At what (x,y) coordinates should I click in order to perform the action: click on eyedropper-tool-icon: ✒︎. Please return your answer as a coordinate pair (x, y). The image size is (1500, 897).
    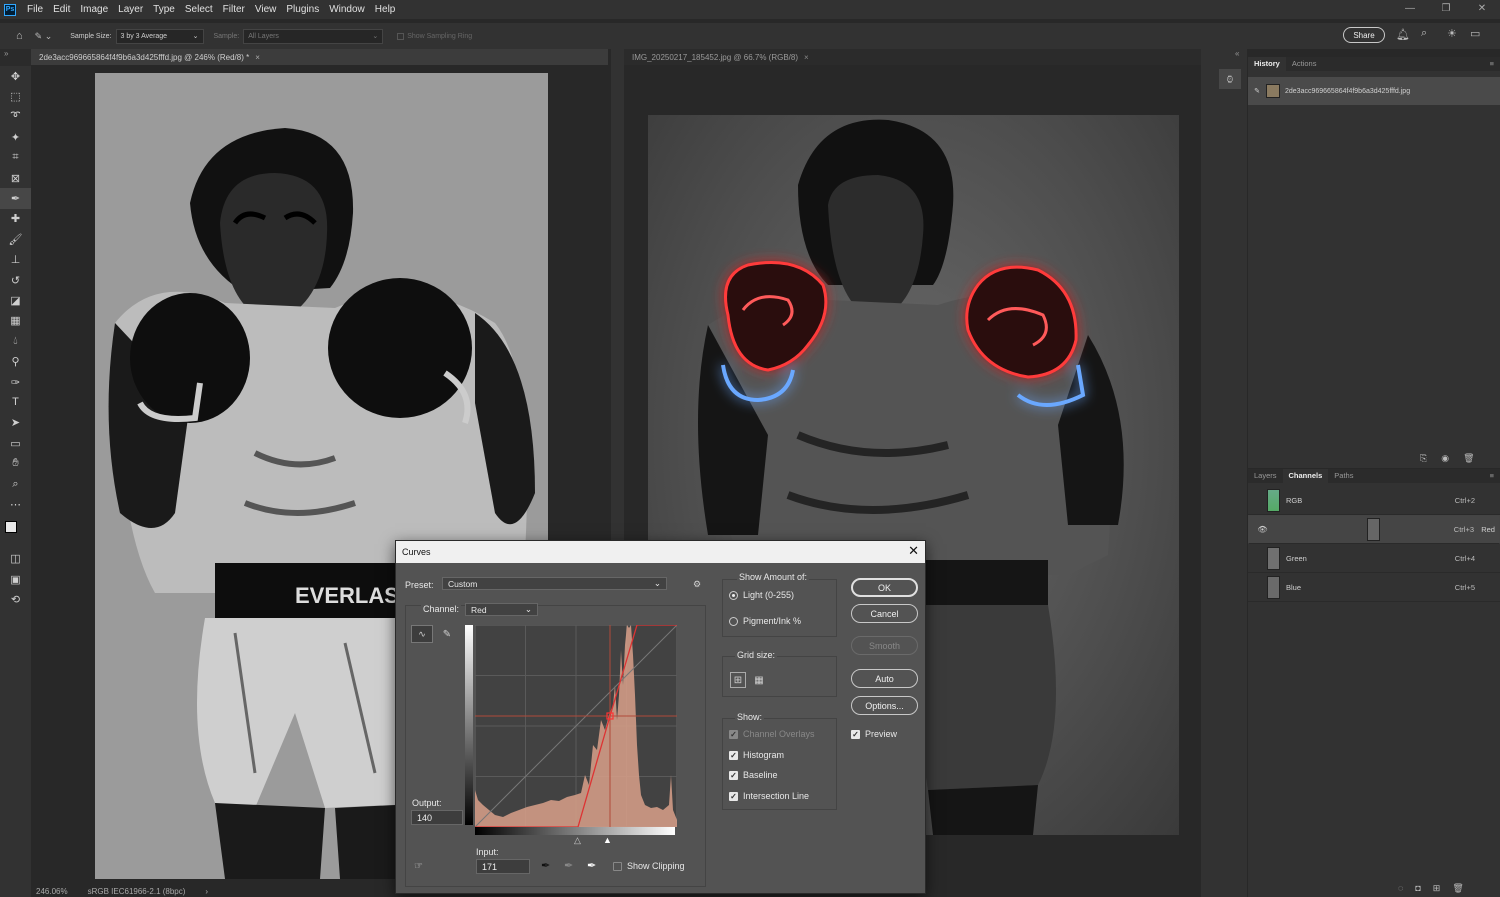
    Looking at the image, I should click on (15, 198).